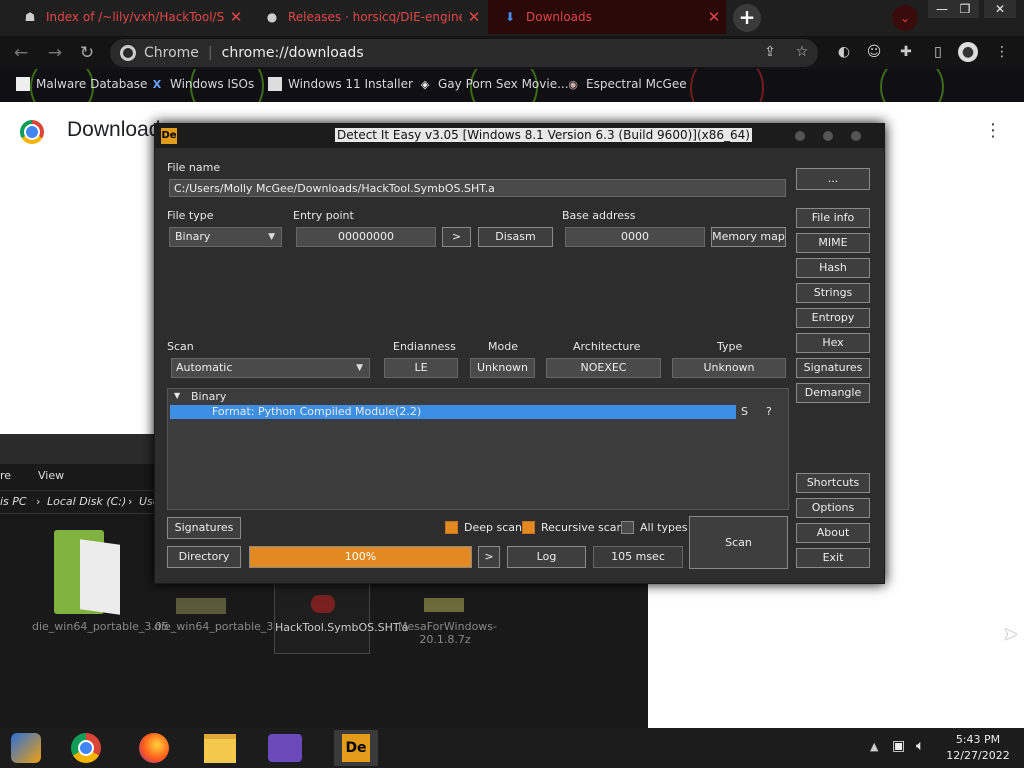  I want to click on file-type-label: File type, so click(190, 215).